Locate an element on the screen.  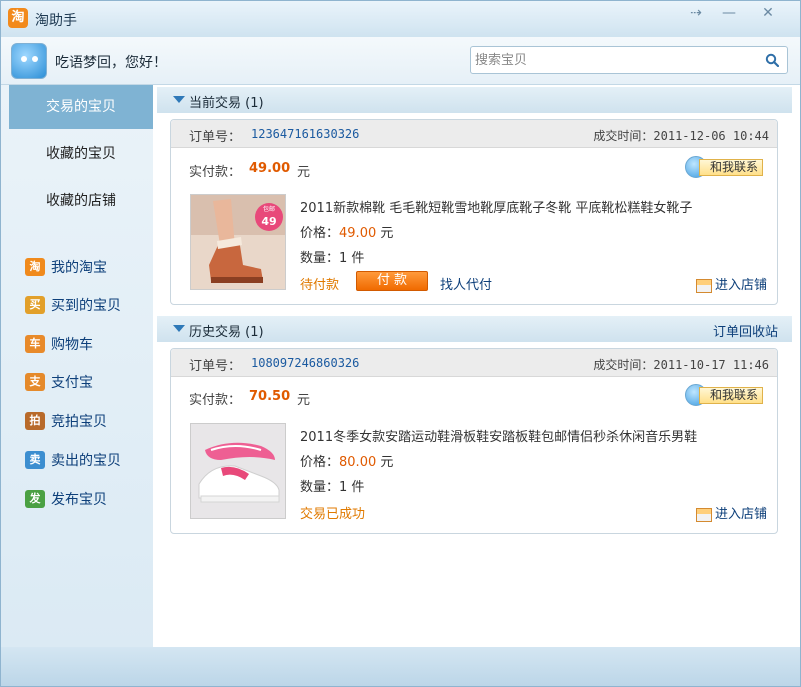
proxy-pay-link: 找人代付 is located at coordinates (466, 283).